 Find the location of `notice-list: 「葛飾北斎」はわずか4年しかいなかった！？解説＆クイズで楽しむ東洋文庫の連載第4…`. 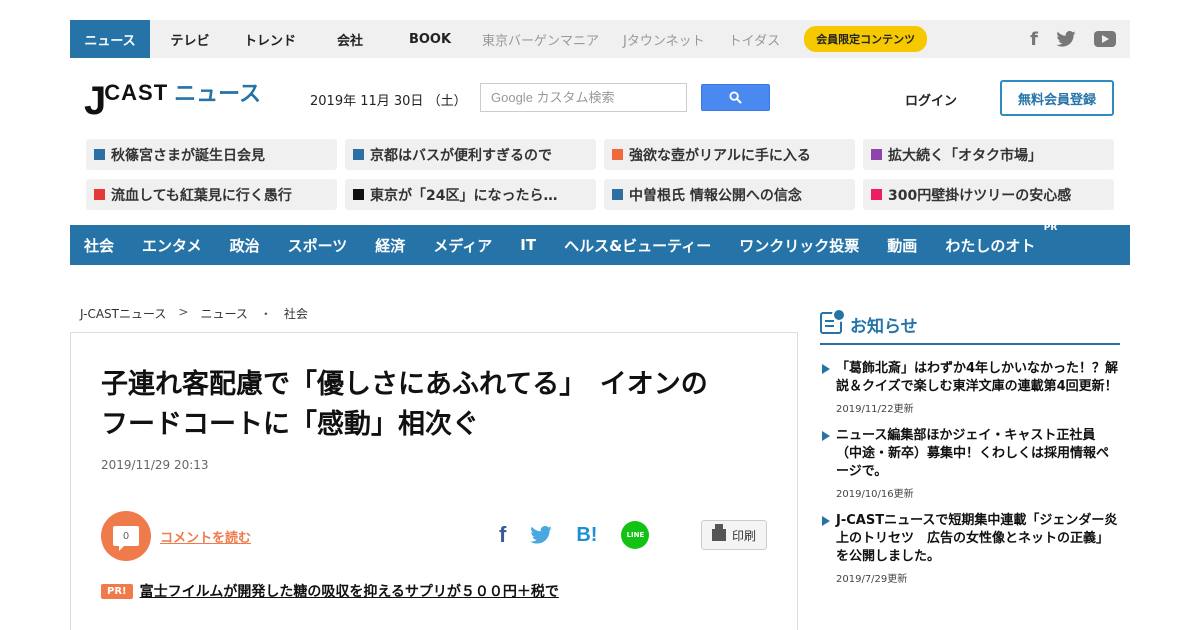

notice-list: 「葛飾北斎」はわずか4年しかいなかった！？解説＆クイズで楽しむ東洋文庫の連載第4… is located at coordinates (970, 478).